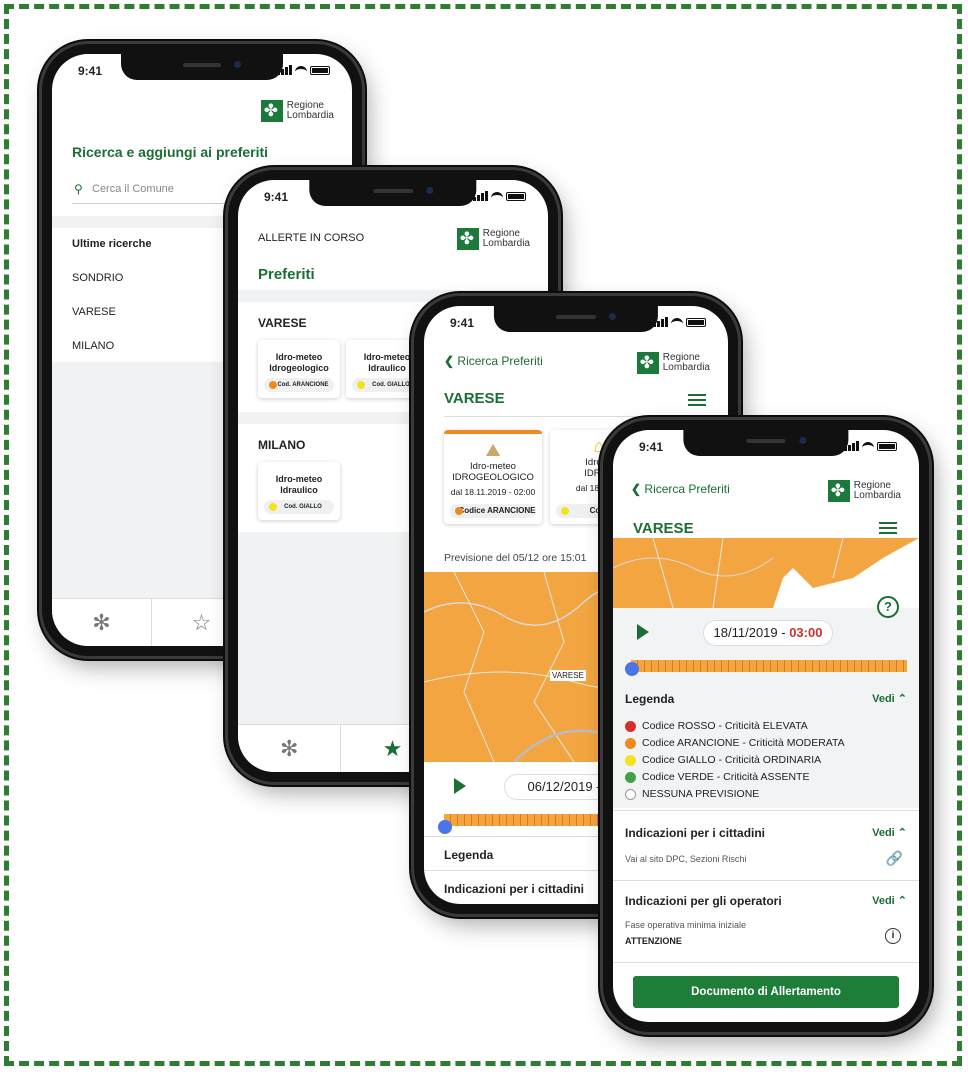  Describe the element at coordinates (94, 312) in the screenshot. I see `recent-item: VARESE` at that location.